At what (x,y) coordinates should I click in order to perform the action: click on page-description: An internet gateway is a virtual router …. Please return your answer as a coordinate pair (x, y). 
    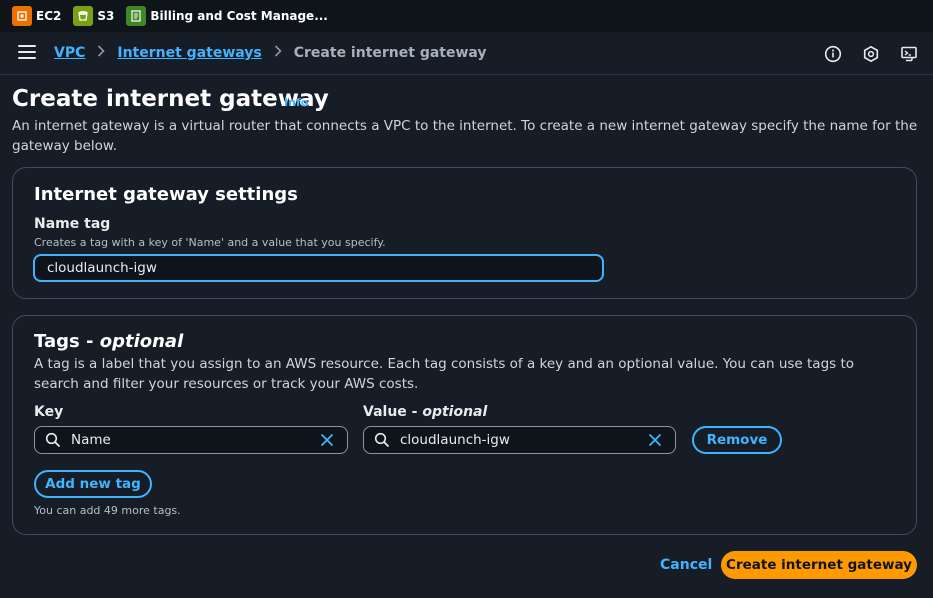
    Looking at the image, I should click on (465, 136).